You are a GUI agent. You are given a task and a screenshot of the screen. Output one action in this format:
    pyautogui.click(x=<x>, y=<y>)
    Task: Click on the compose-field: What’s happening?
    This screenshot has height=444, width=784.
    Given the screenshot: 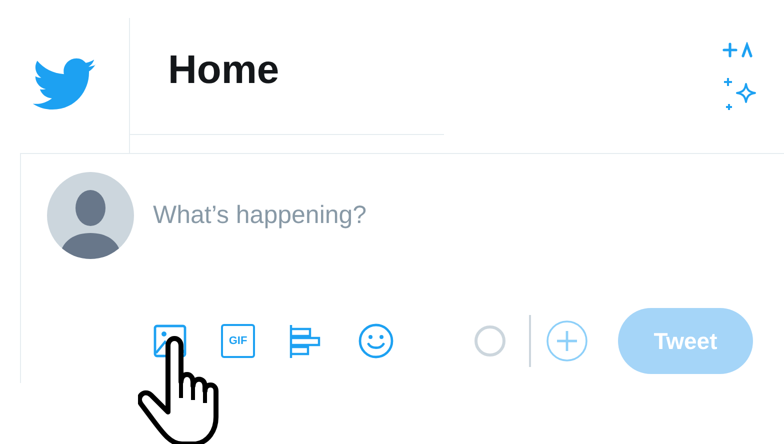 What is the action you would take?
    pyautogui.click(x=453, y=215)
    